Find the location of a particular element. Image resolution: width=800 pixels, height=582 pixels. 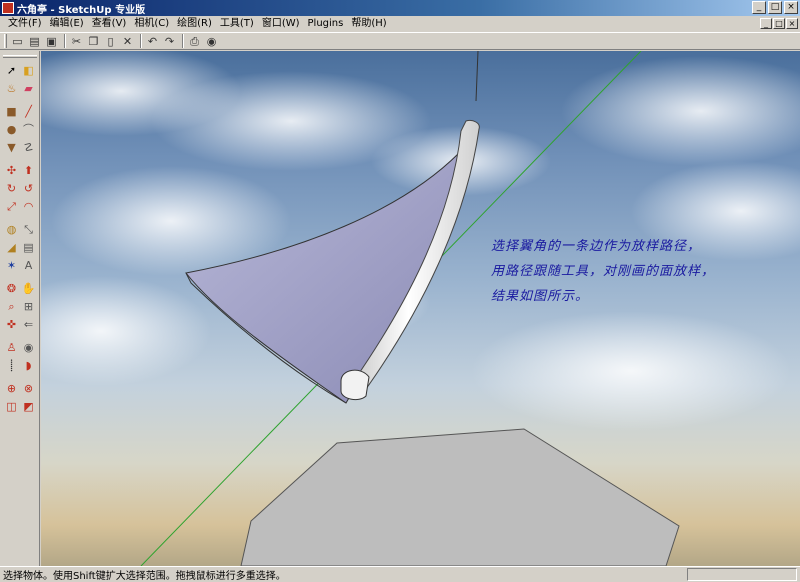

line-icon: ╱ is located at coordinates (28, 111).